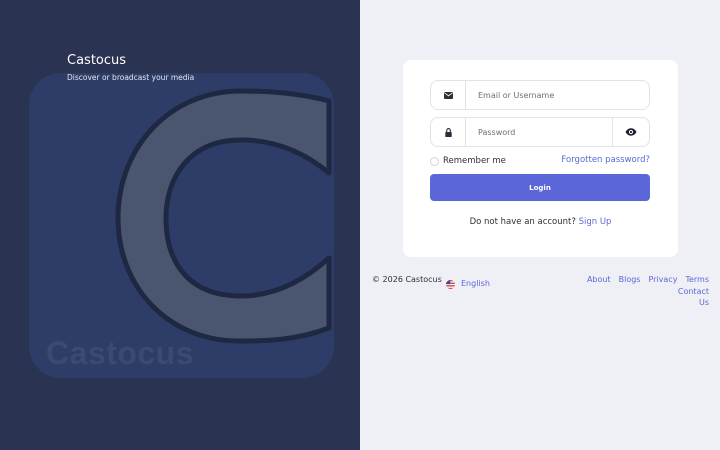 This screenshot has height=450, width=720. What do you see at coordinates (450, 283) in the screenshot?
I see `us-flag-icon` at bounding box center [450, 283].